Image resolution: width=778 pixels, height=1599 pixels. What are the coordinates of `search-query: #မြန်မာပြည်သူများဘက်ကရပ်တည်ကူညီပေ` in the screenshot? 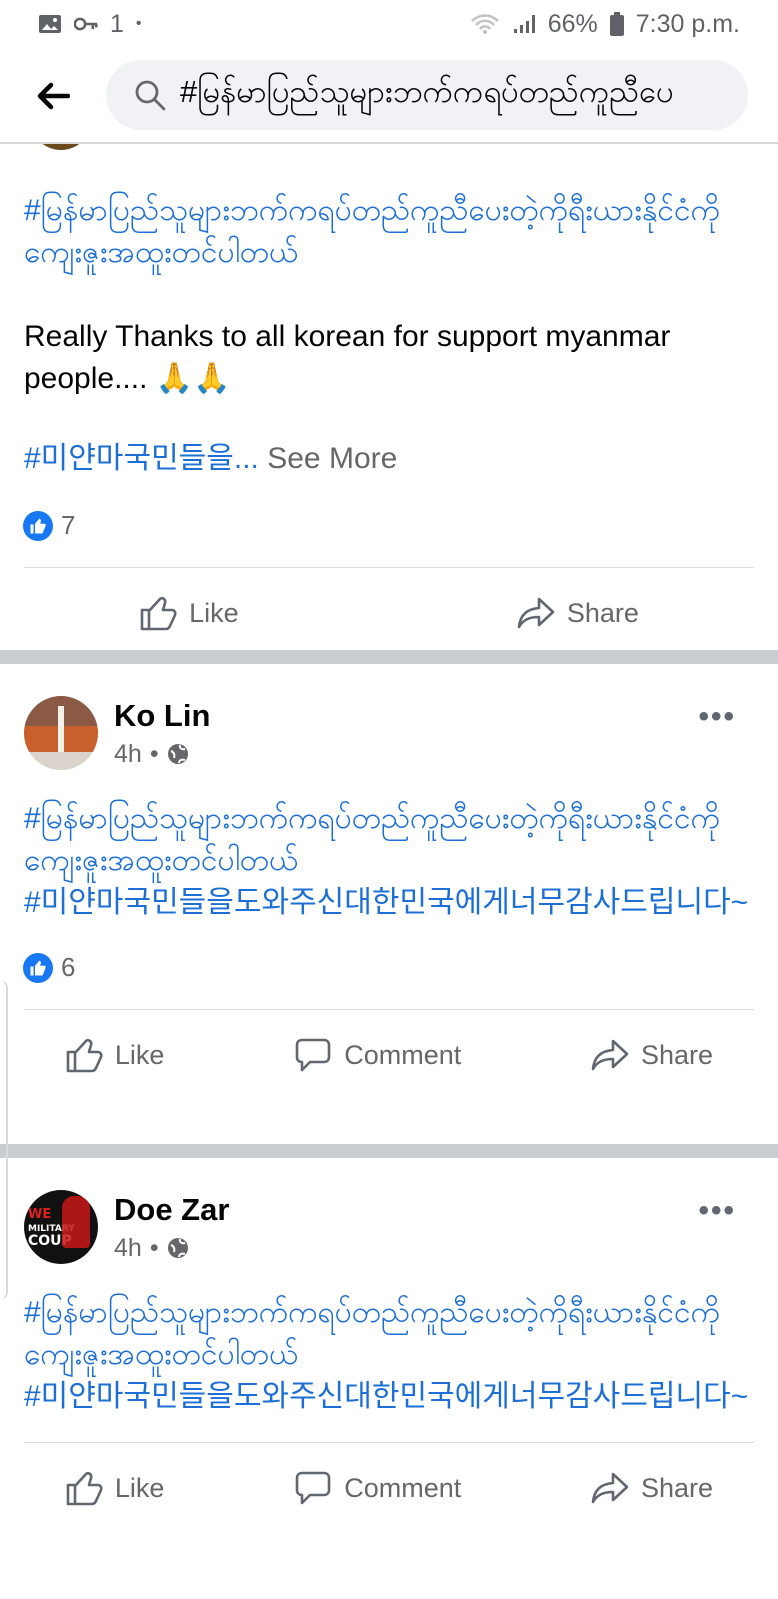 It's located at (427, 91).